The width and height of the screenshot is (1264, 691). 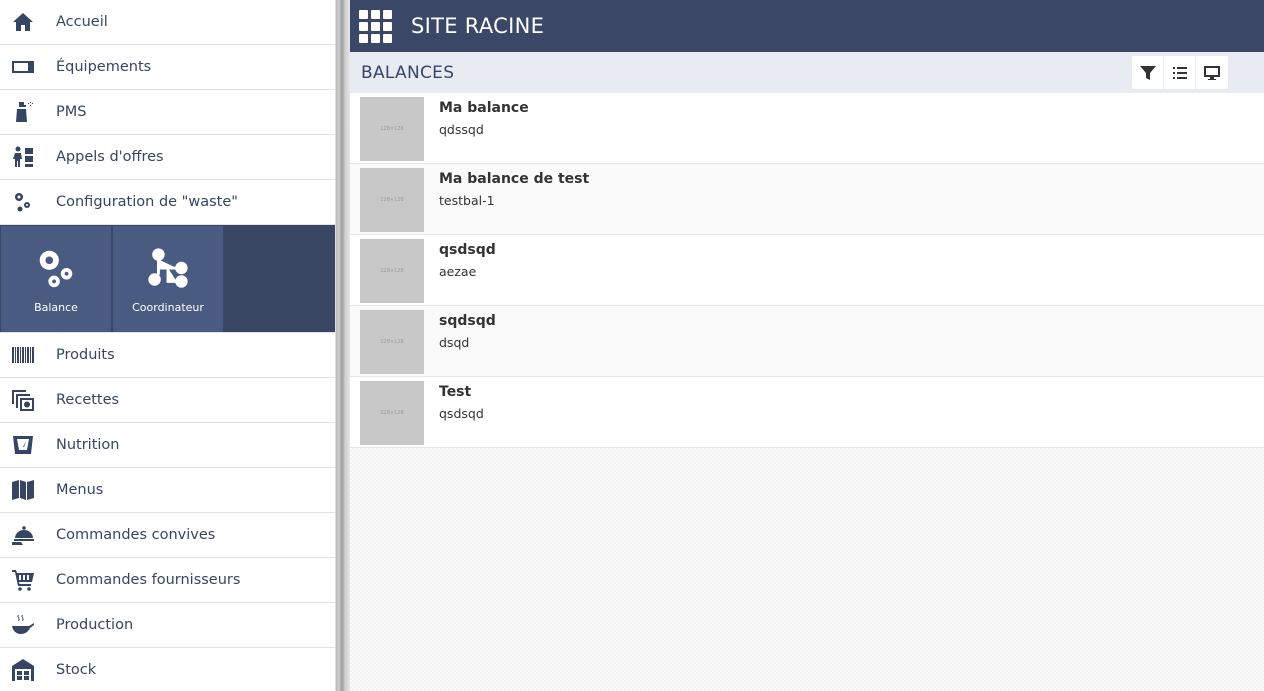 I want to click on view-toolbar, so click(x=1180, y=72).